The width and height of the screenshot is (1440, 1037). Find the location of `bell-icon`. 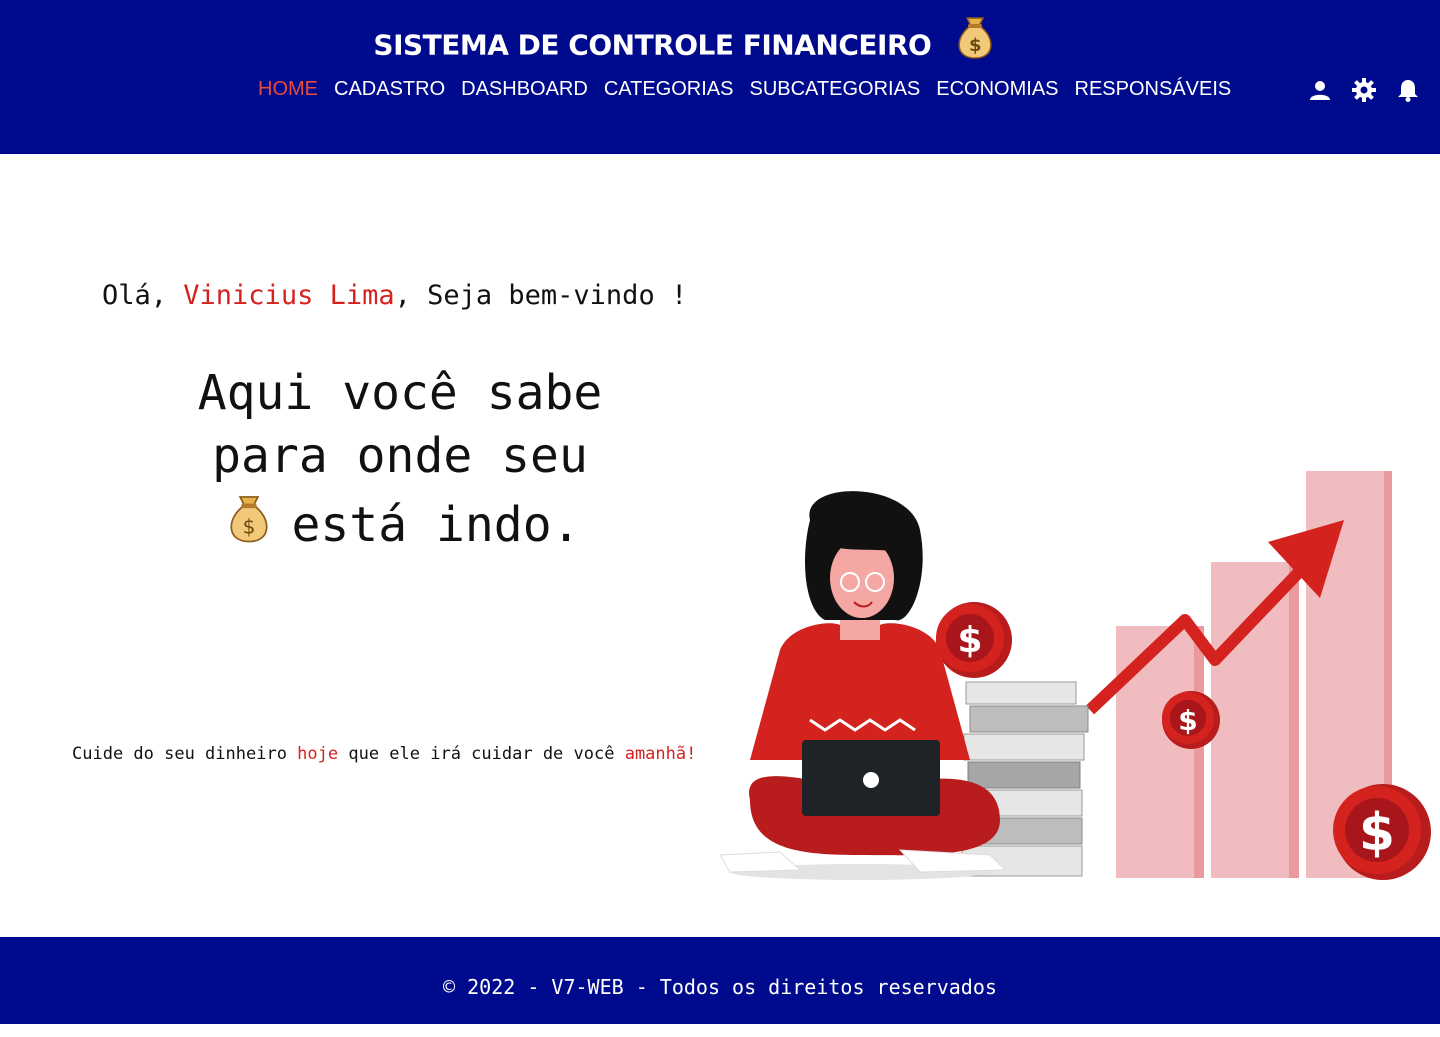

bell-icon is located at coordinates (1408, 90).